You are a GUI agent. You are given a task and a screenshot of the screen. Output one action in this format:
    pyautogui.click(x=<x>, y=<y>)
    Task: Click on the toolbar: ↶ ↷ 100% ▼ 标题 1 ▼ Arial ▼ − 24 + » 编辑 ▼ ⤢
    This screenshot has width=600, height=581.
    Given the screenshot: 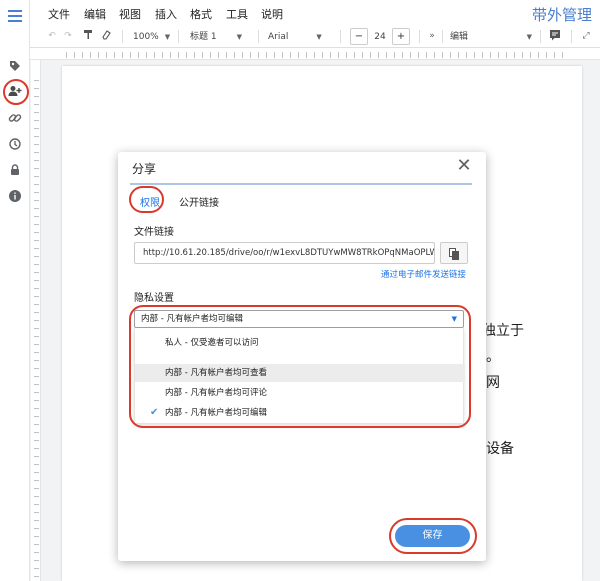 What is the action you would take?
    pyautogui.click(x=315, y=37)
    